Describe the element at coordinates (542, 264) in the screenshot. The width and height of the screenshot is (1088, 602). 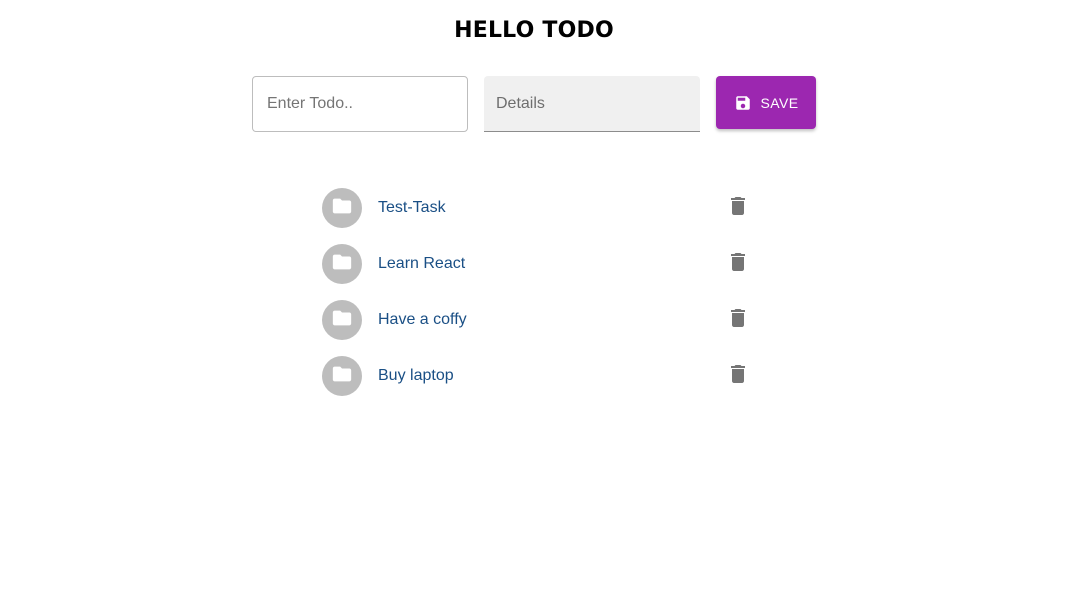
I see `list-item: Learn React` at that location.